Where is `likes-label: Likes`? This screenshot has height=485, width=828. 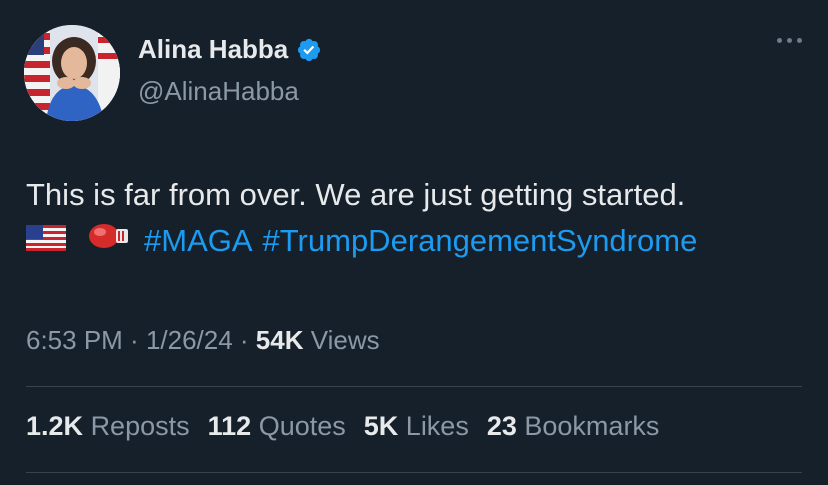 likes-label: Likes is located at coordinates (437, 426).